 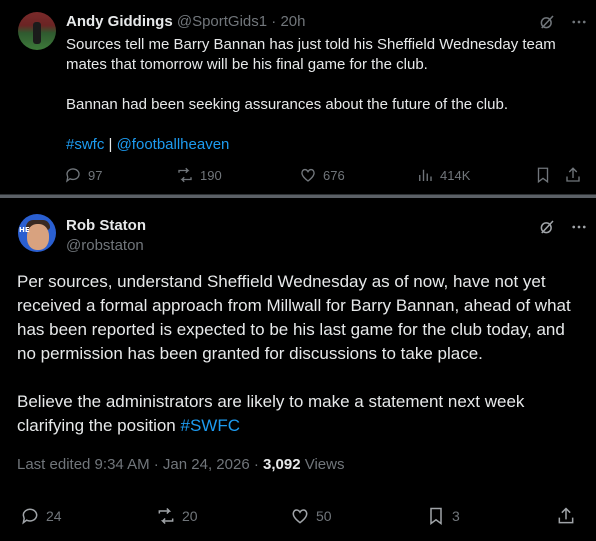 I want to click on author-handle: @robstaton, so click(x=105, y=245).